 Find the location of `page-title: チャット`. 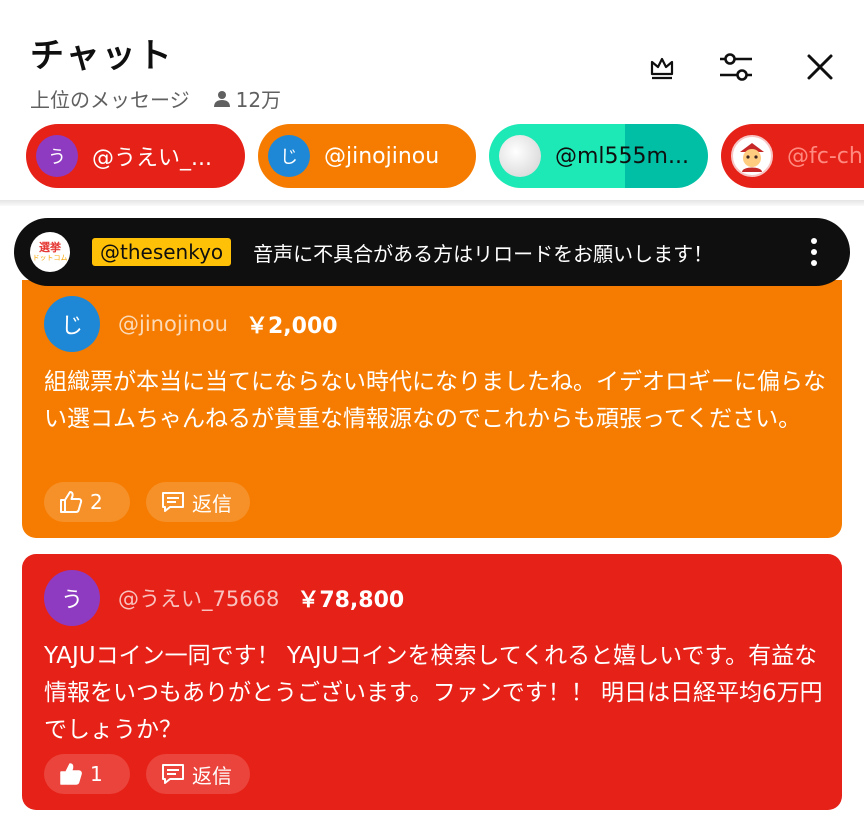

page-title: チャット is located at coordinates (102, 56).